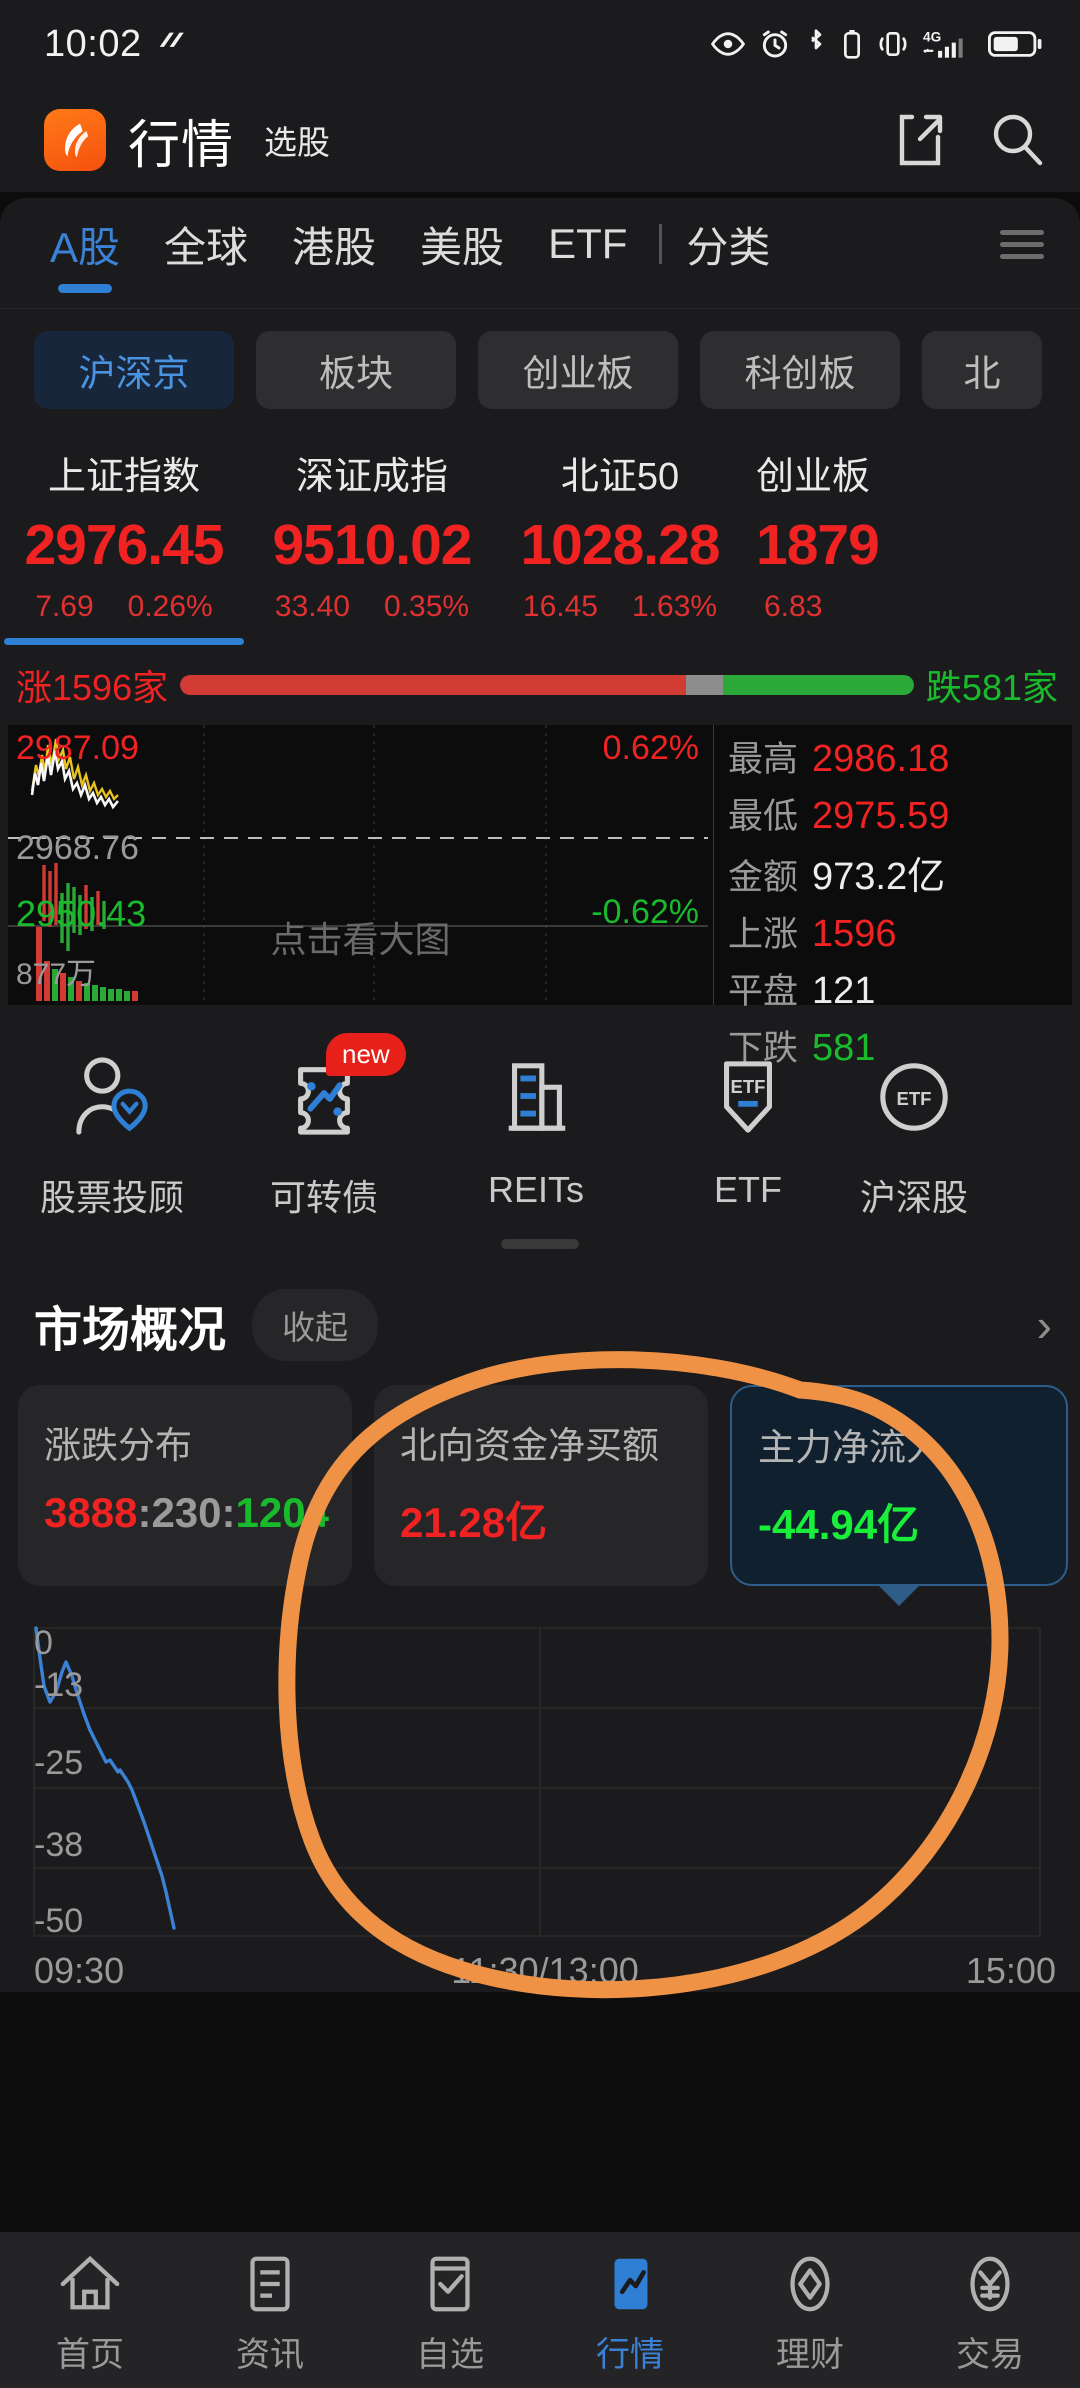  I want to click on eye-icon, so click(728, 44).